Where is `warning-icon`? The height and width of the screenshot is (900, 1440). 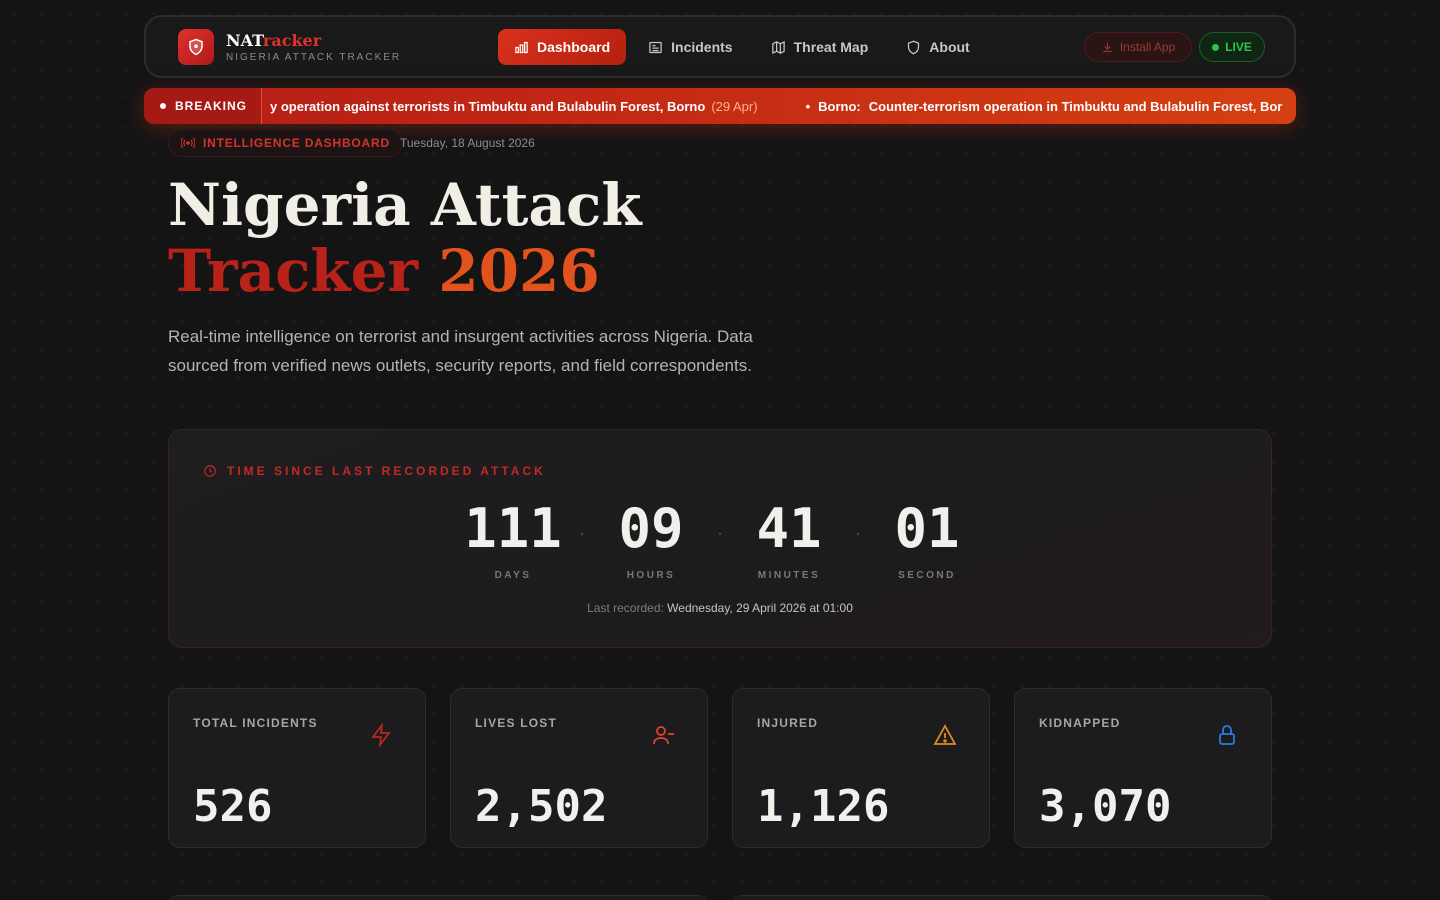 warning-icon is located at coordinates (945, 734).